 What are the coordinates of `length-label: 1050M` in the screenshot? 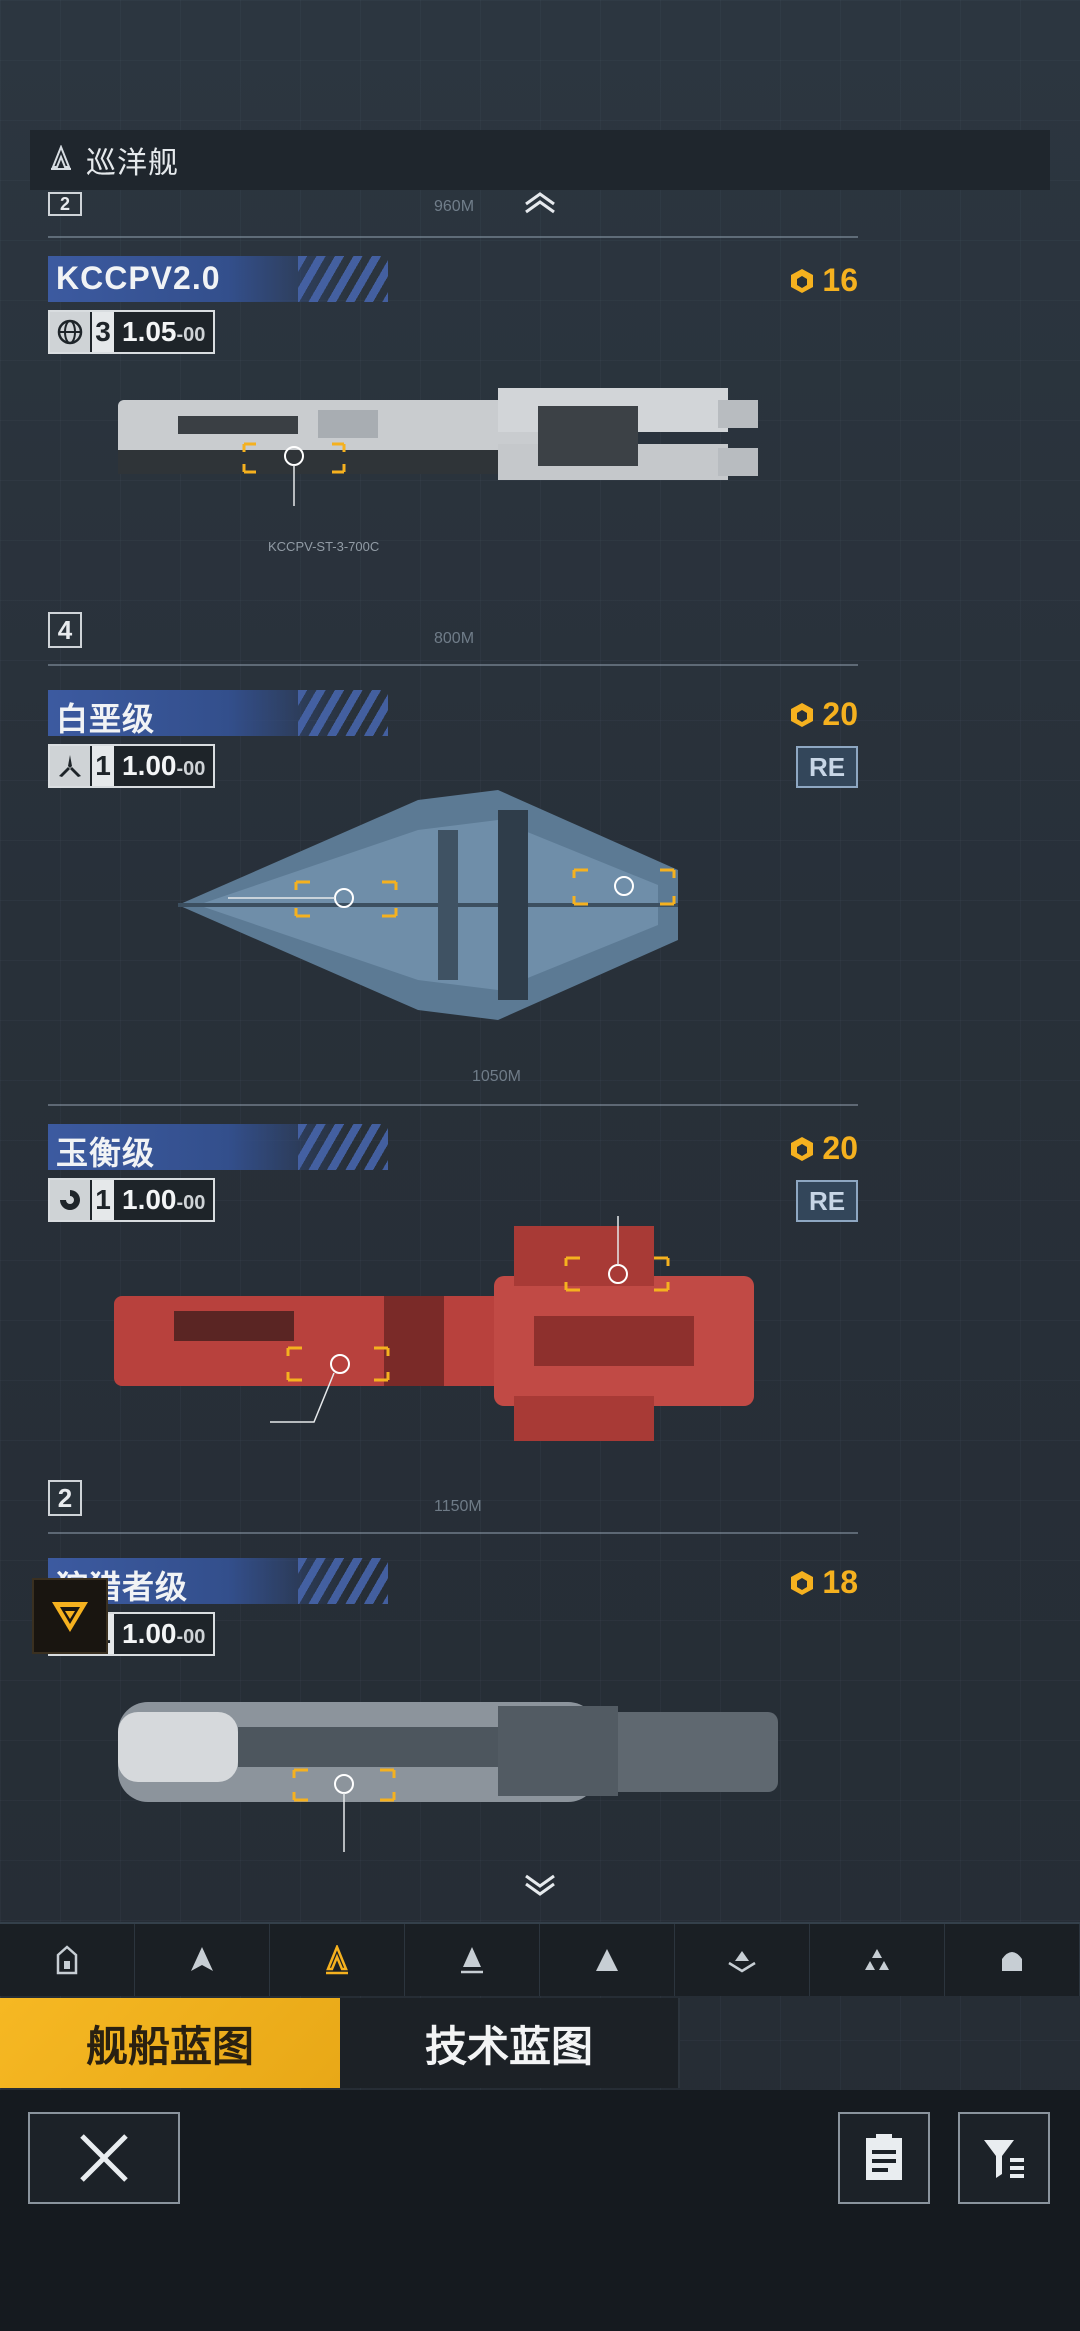 It's located at (496, 1076).